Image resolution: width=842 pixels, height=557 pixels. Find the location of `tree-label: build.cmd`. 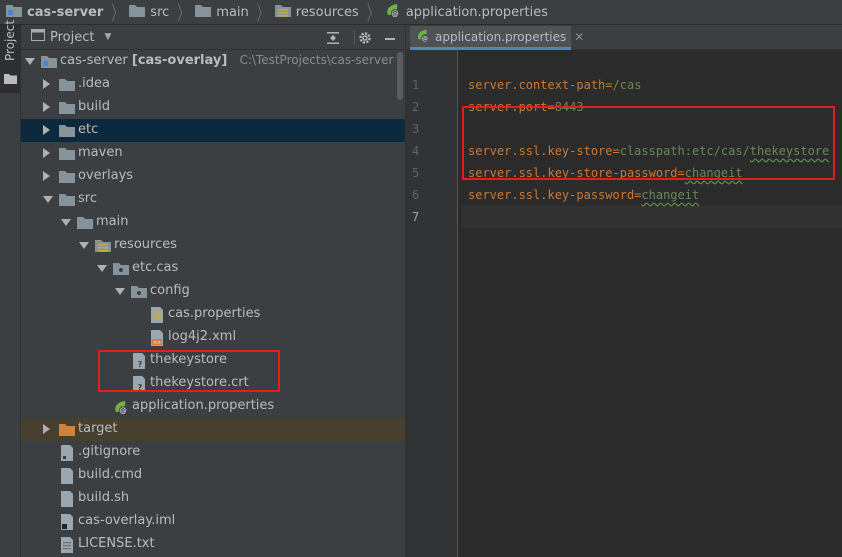

tree-label: build.cmd is located at coordinates (110, 474).